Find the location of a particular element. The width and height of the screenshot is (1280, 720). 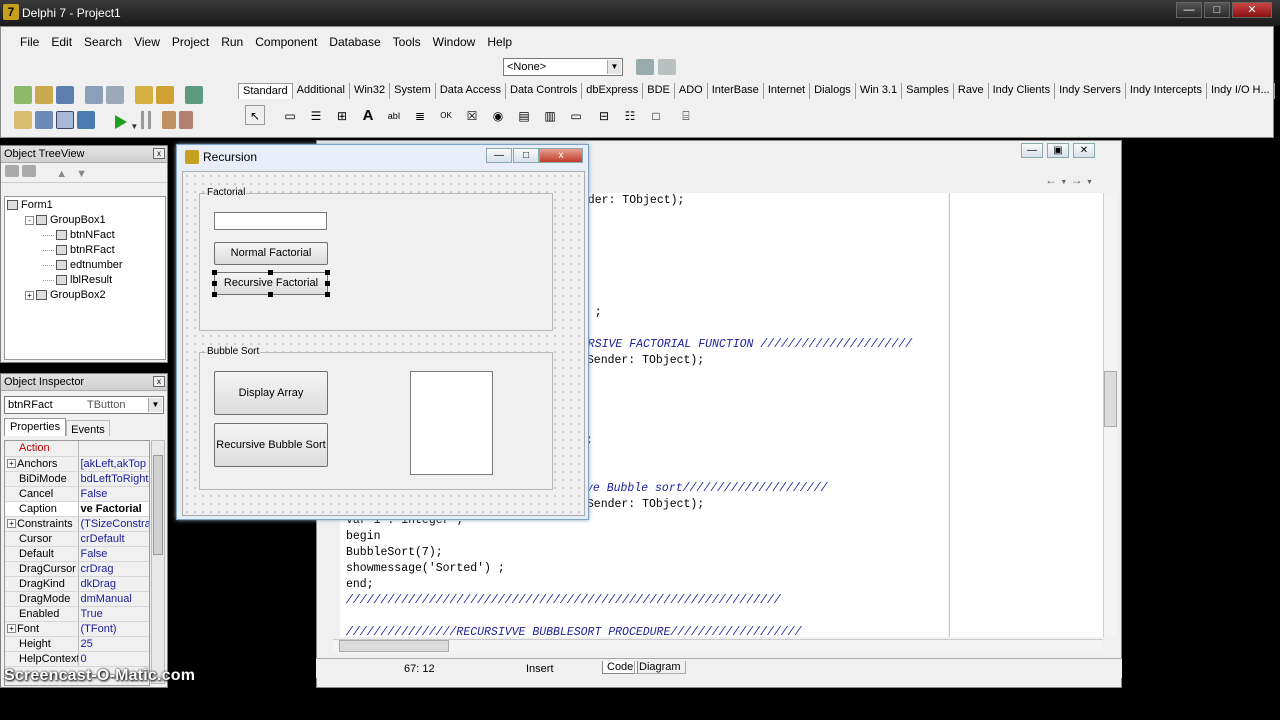

property-value: (TFont) is located at coordinates (113, 629).